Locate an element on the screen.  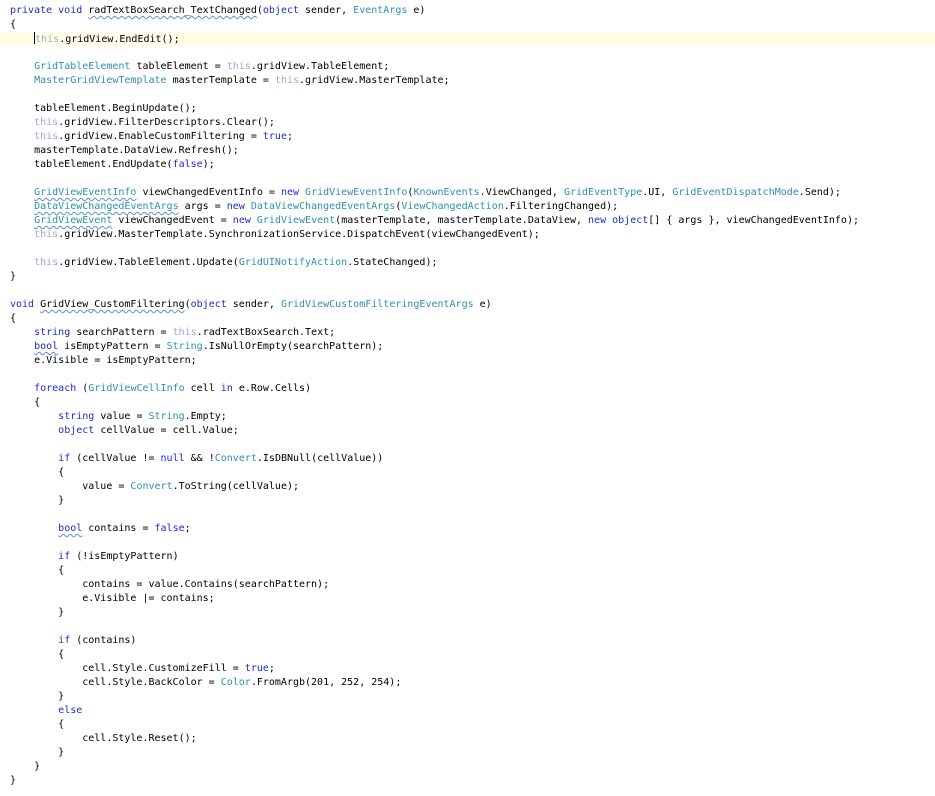
code-token: string is located at coordinates (52, 332).